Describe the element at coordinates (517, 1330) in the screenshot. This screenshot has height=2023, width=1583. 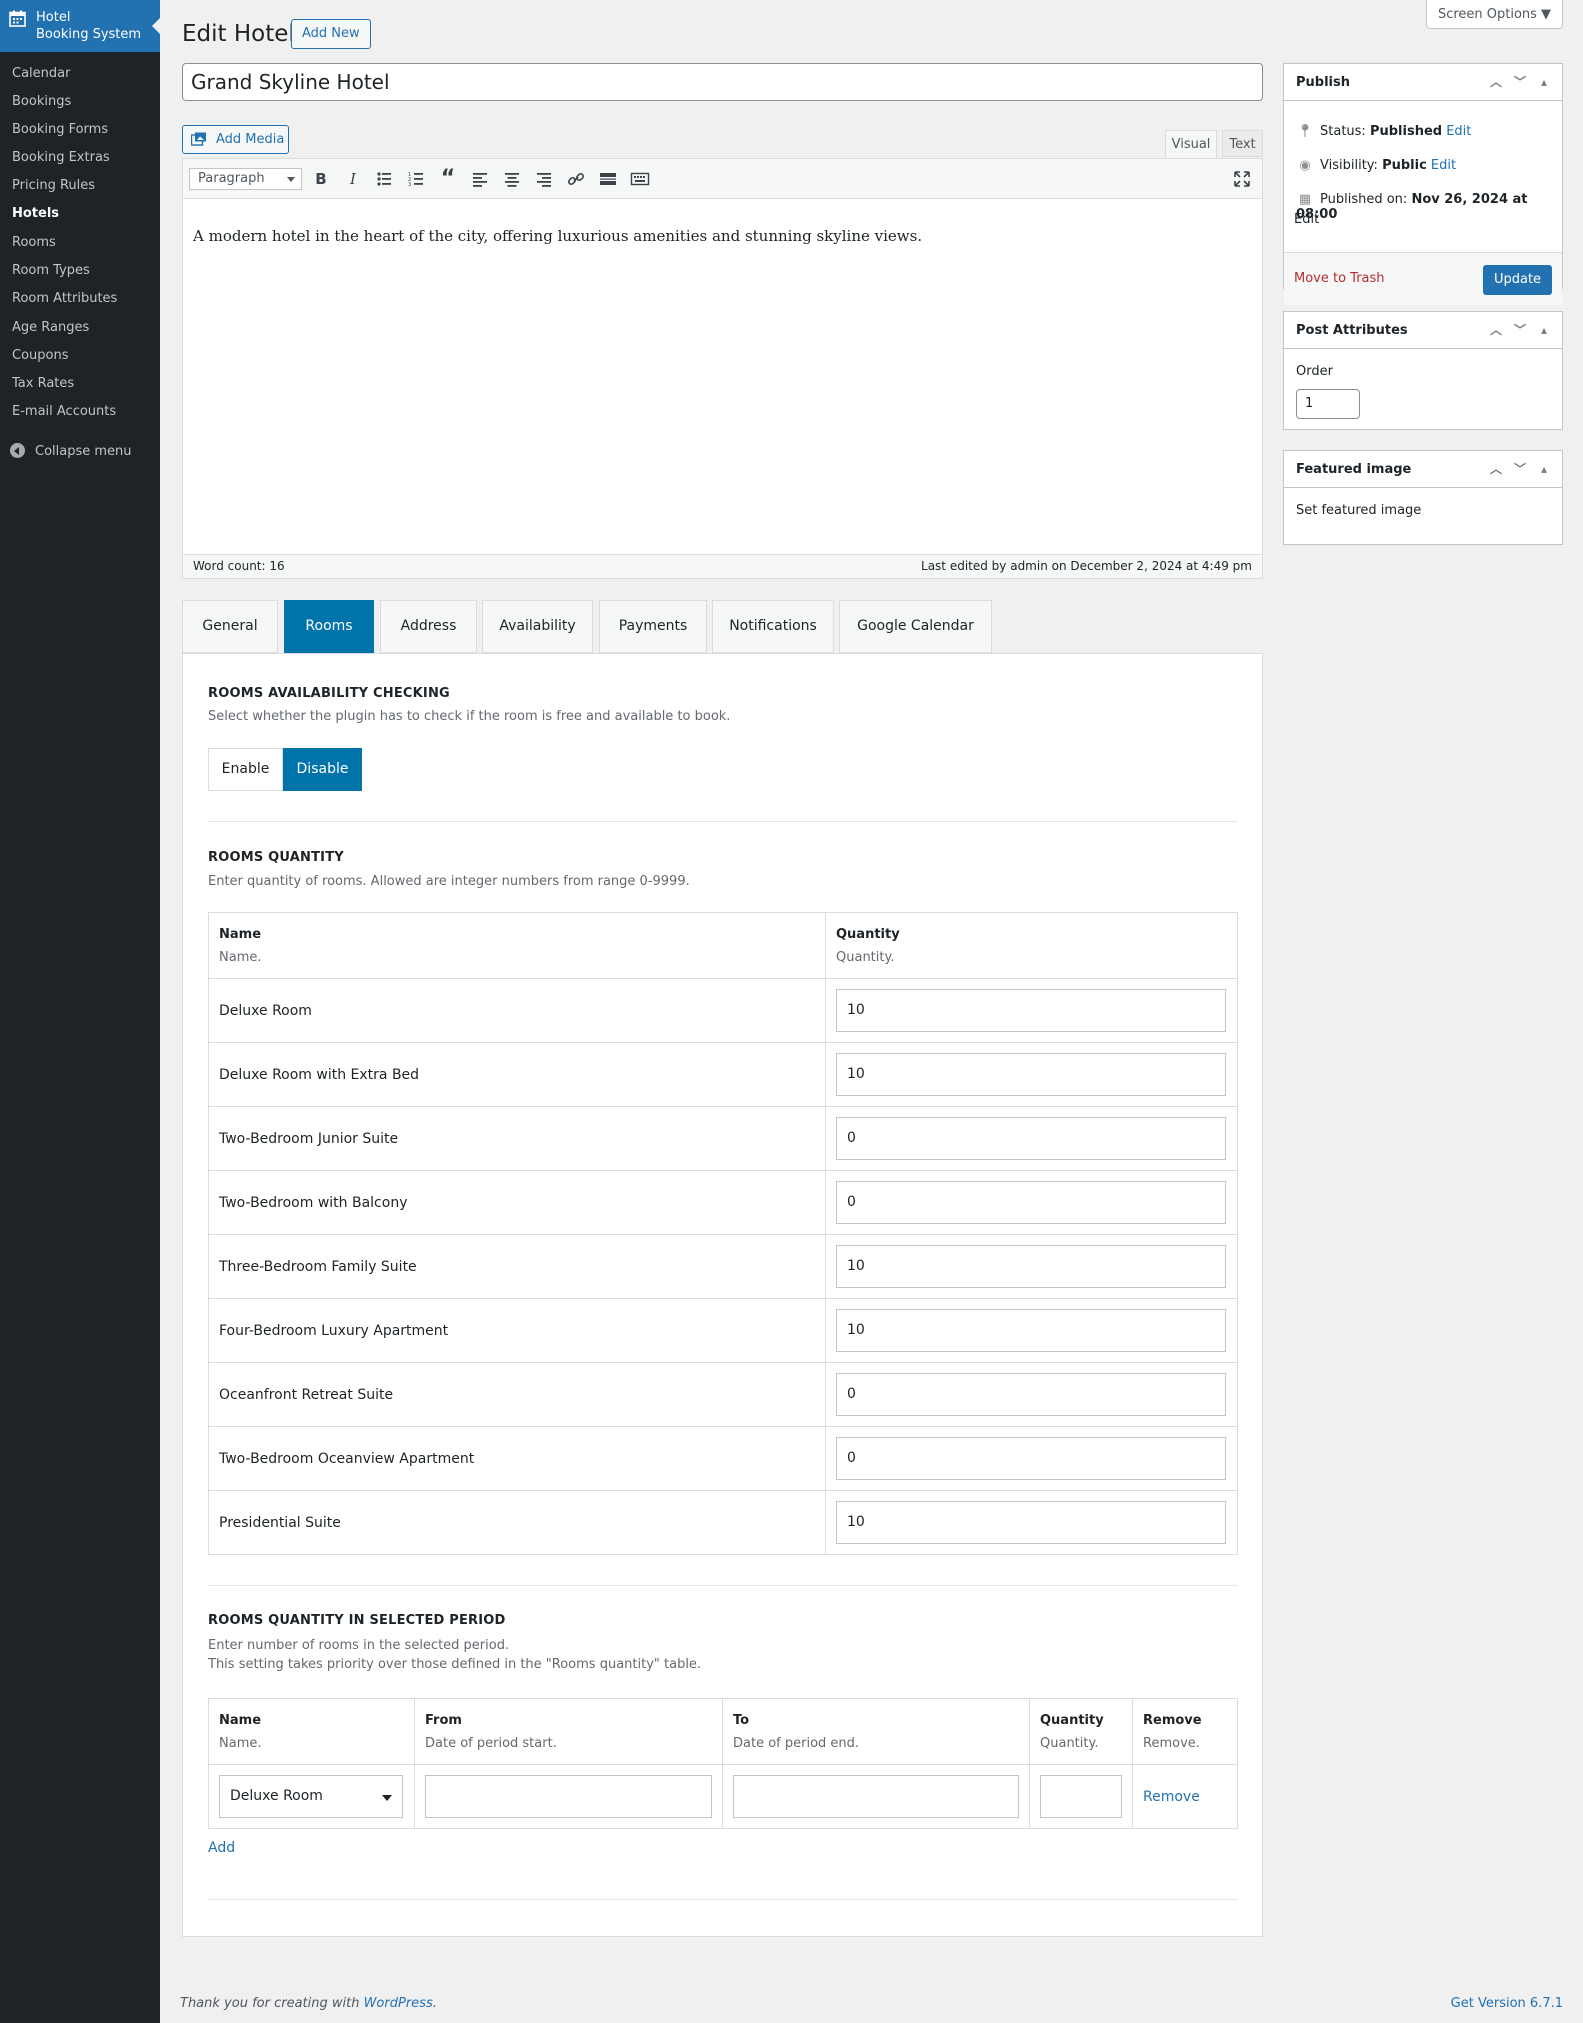
I see `room-name: Four-Bedroom Luxury Apartment` at that location.